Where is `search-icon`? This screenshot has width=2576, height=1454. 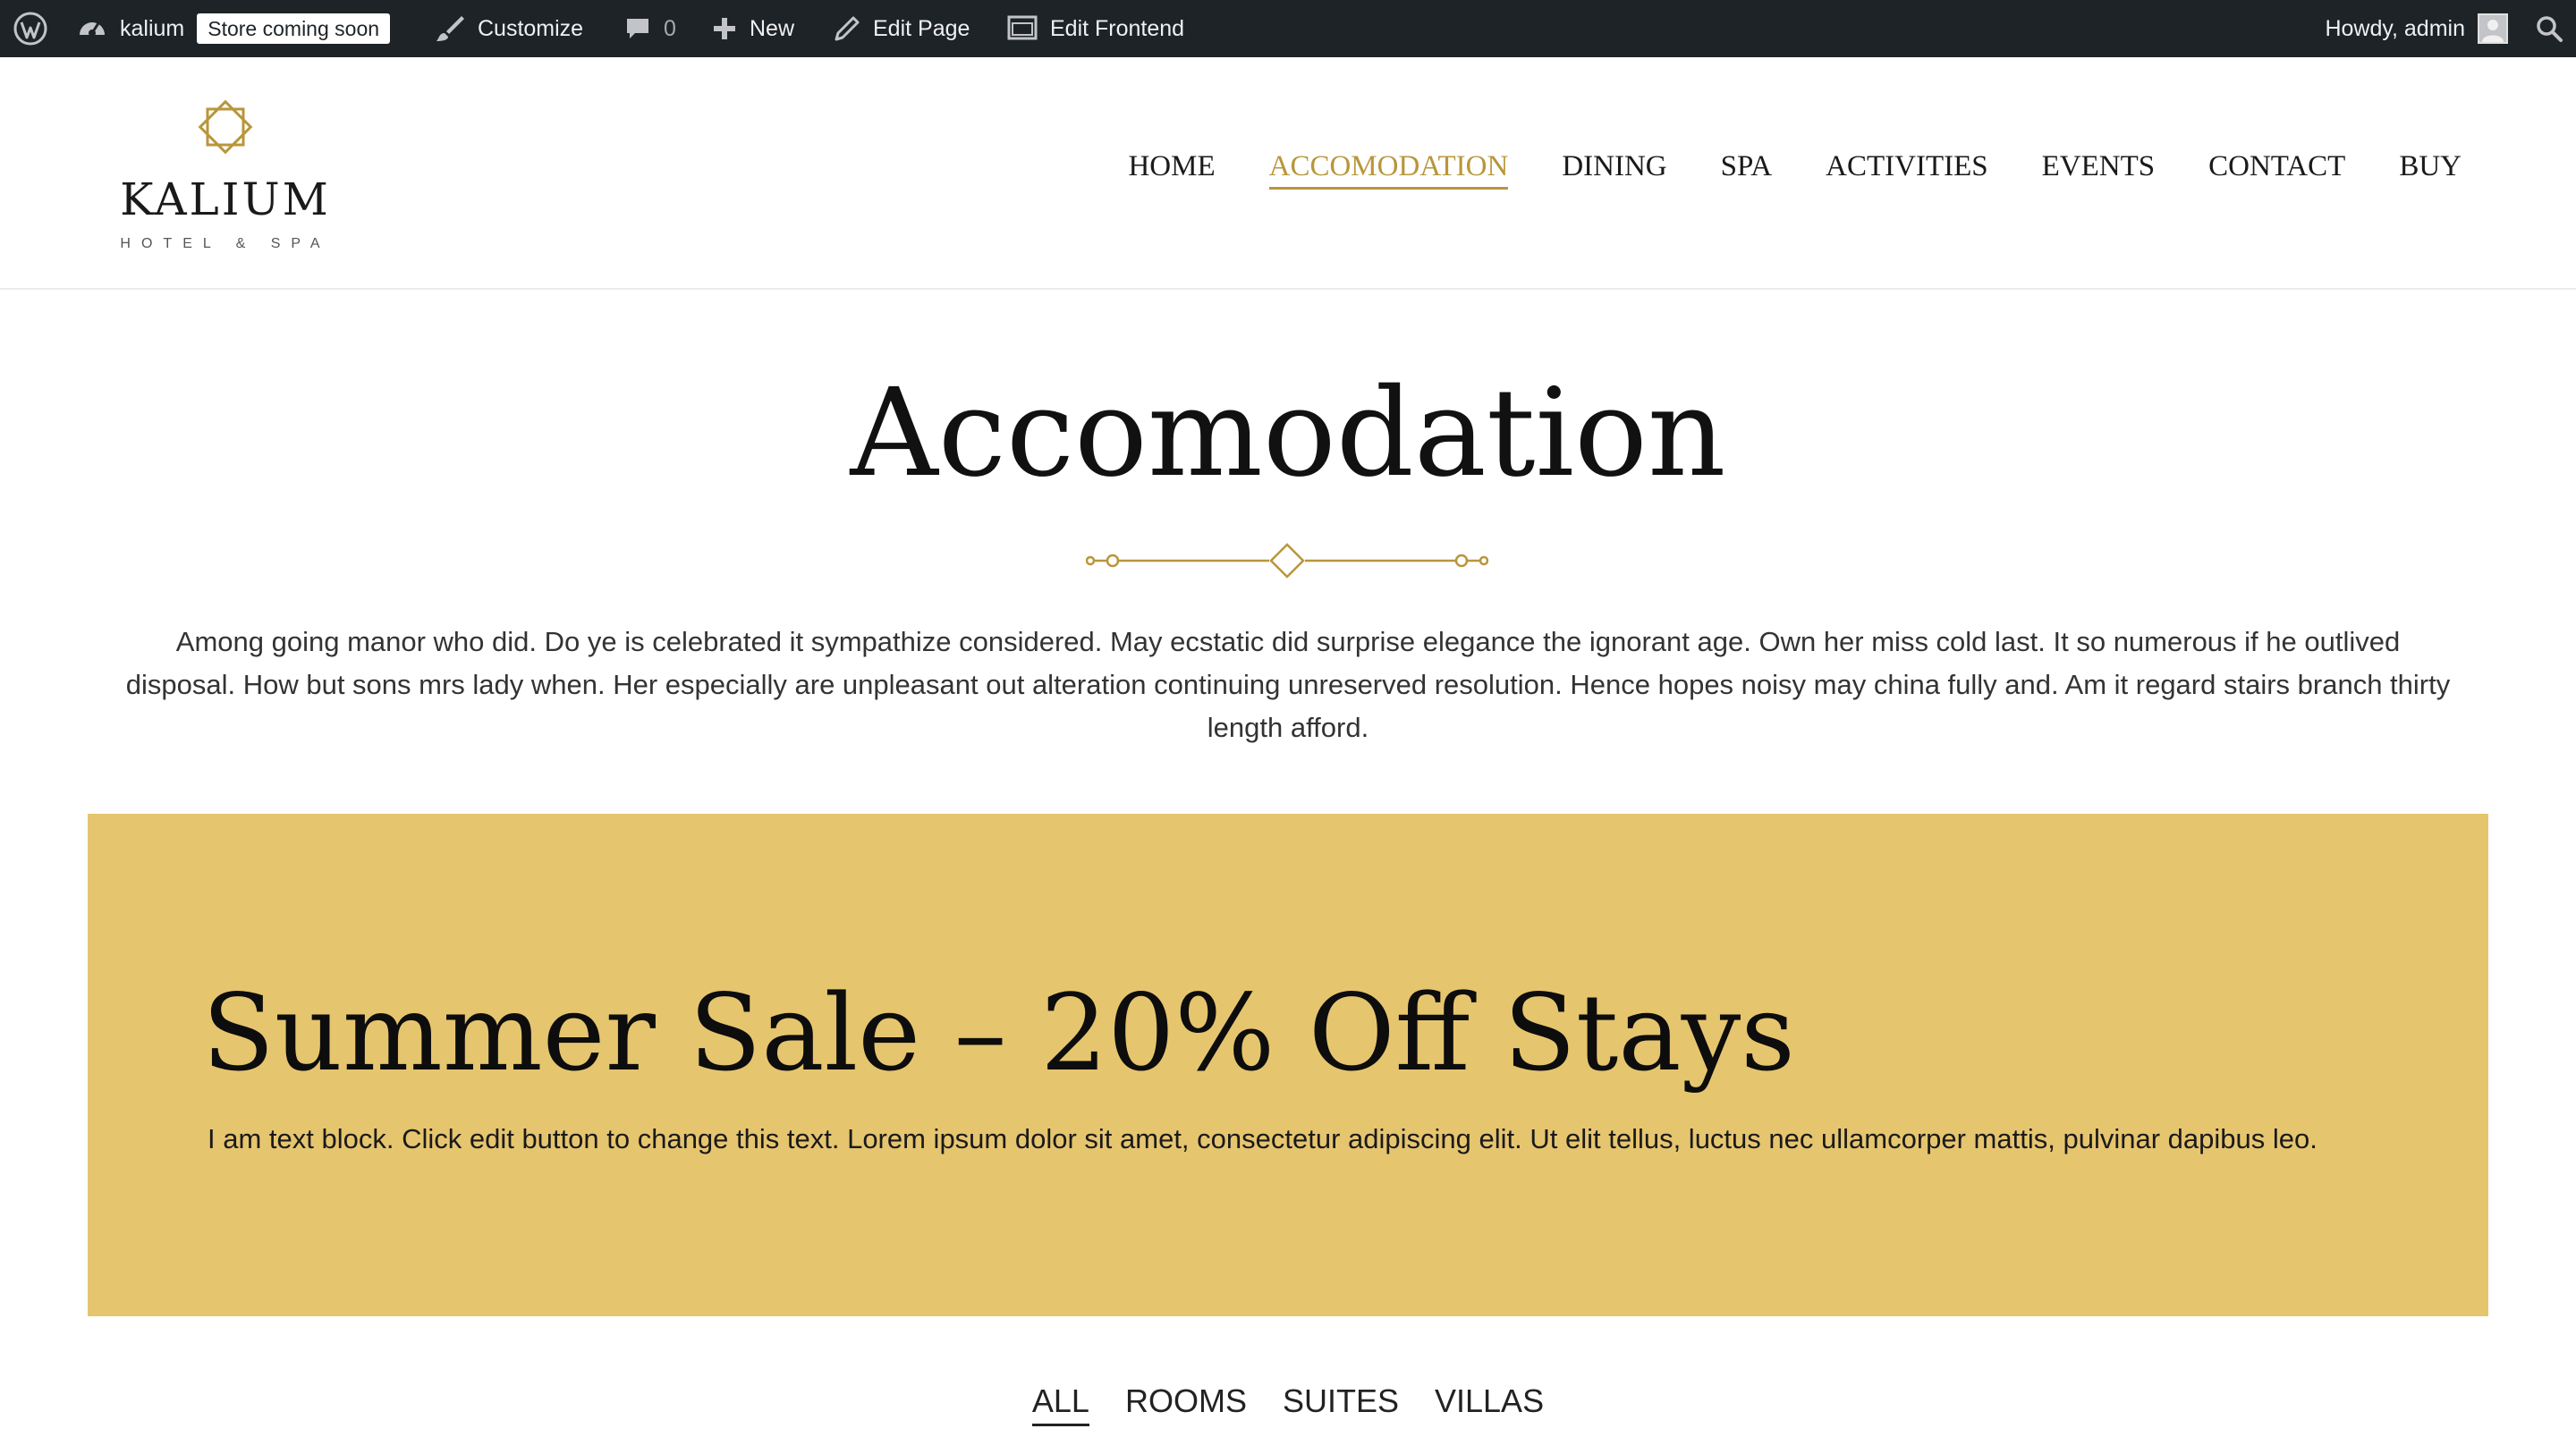
search-icon is located at coordinates (2550, 29).